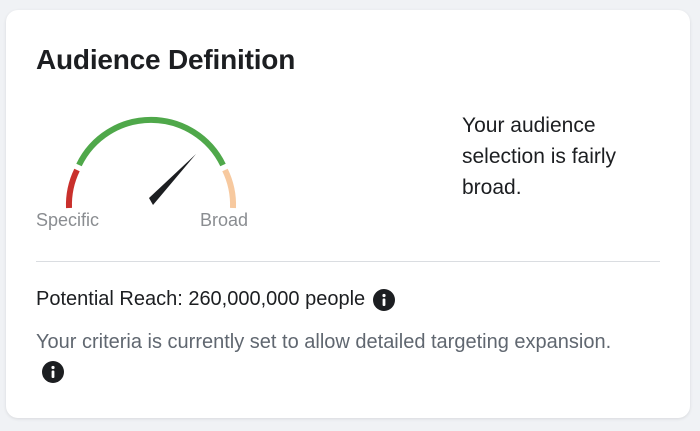  I want to click on gauge-label-specific: Specific, so click(68, 220).